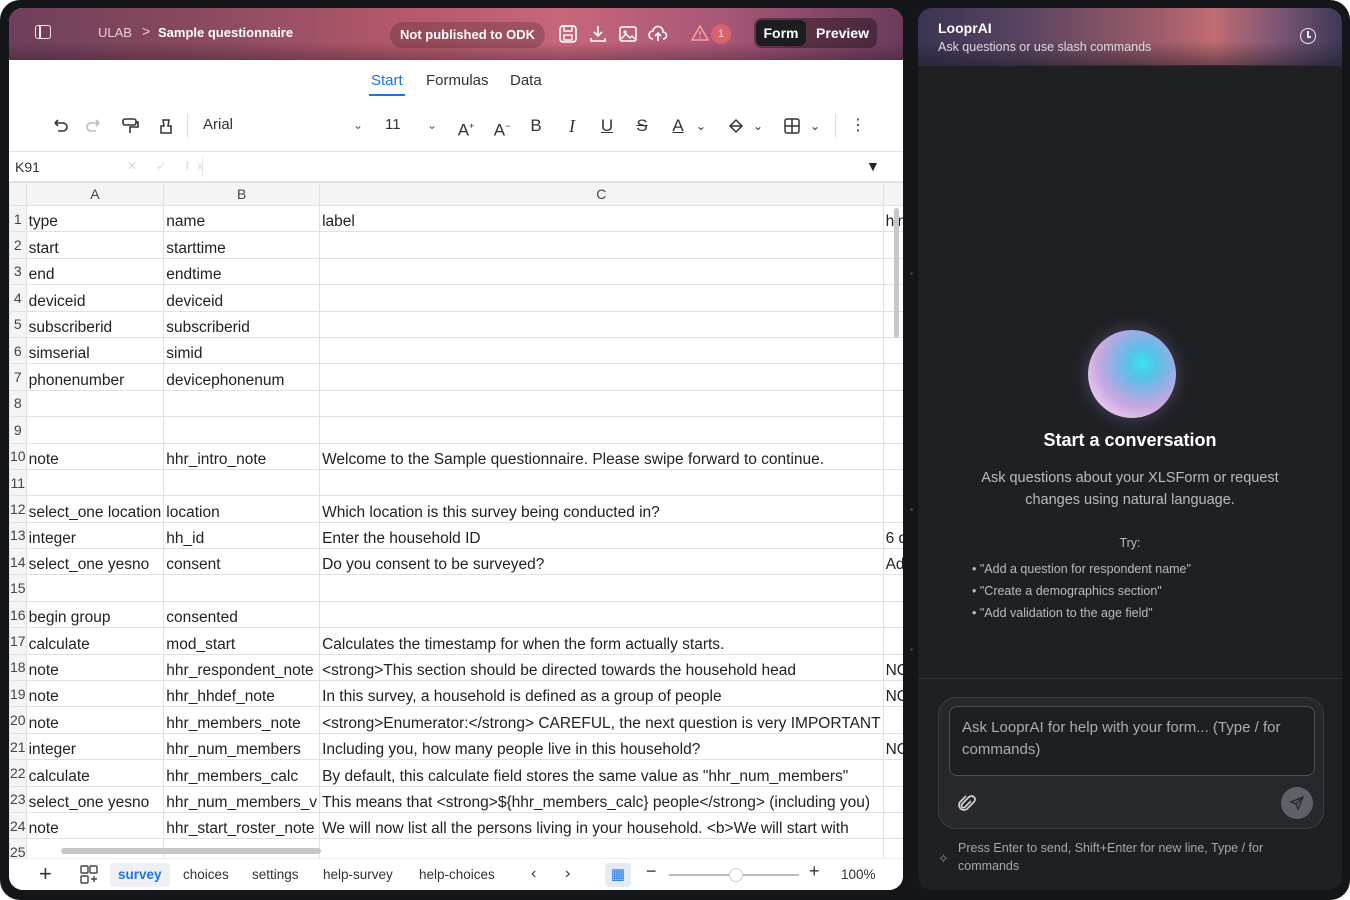  I want to click on save-icon, so click(568, 34).